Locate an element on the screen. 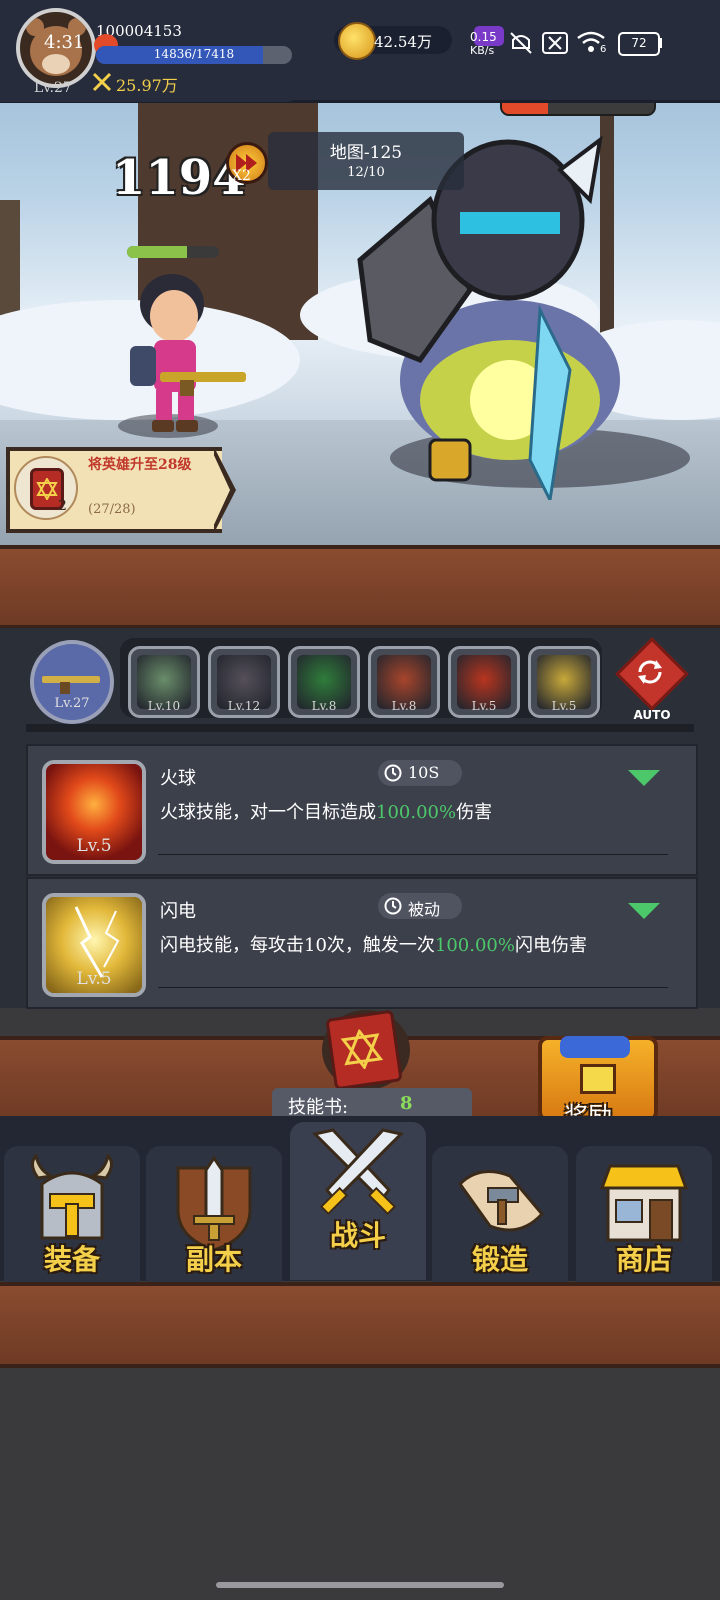 The width and height of the screenshot is (720, 1600). nav-dungeon: 副本 is located at coordinates (214, 1214).